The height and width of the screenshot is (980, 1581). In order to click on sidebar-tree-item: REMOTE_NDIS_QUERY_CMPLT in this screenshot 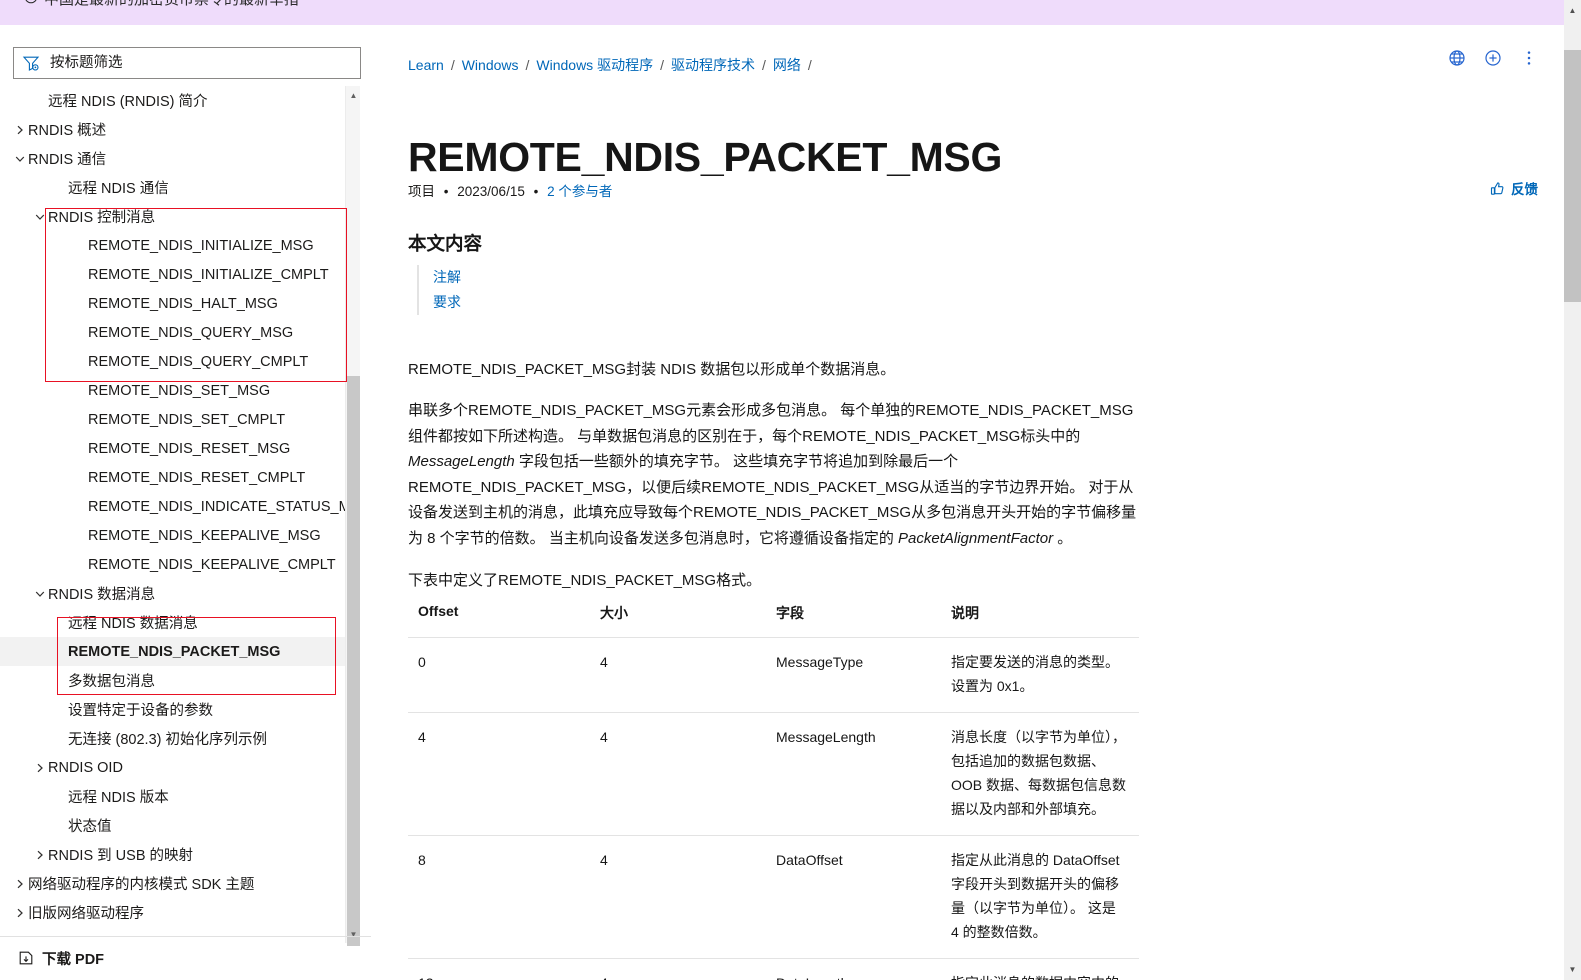, I will do `click(172, 361)`.